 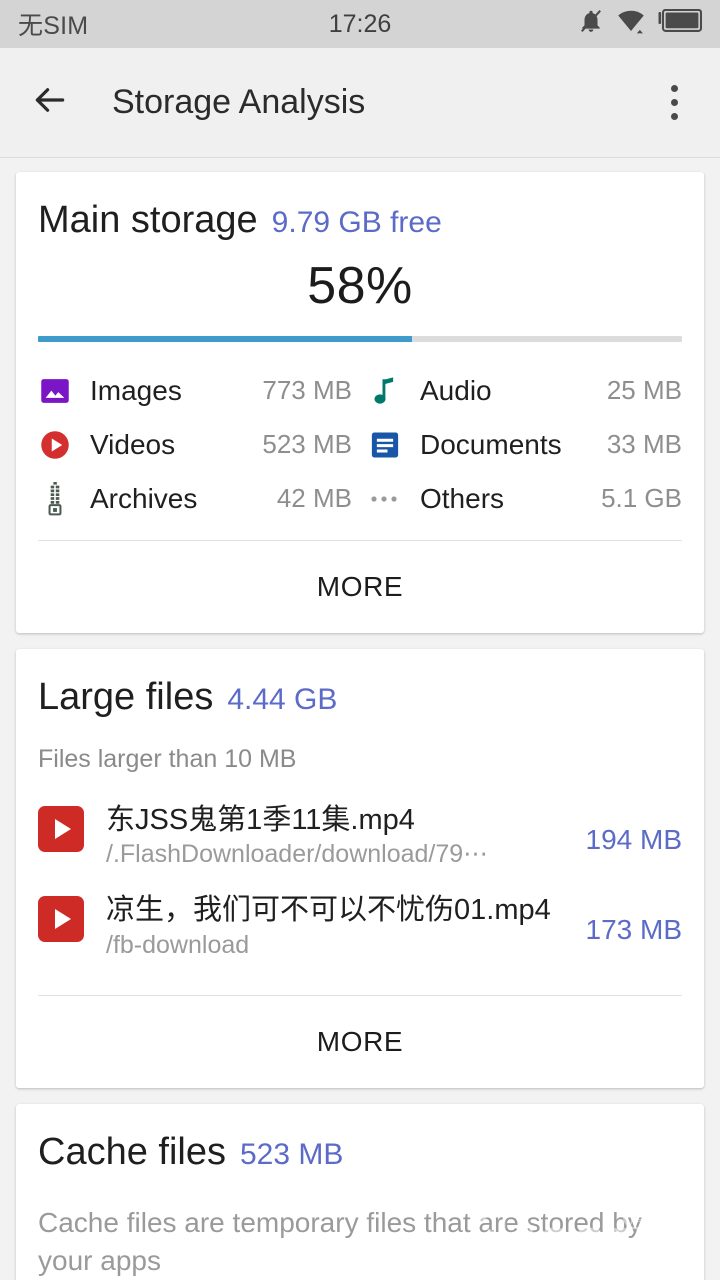 What do you see at coordinates (55, 391) in the screenshot?
I see `image-icon` at bounding box center [55, 391].